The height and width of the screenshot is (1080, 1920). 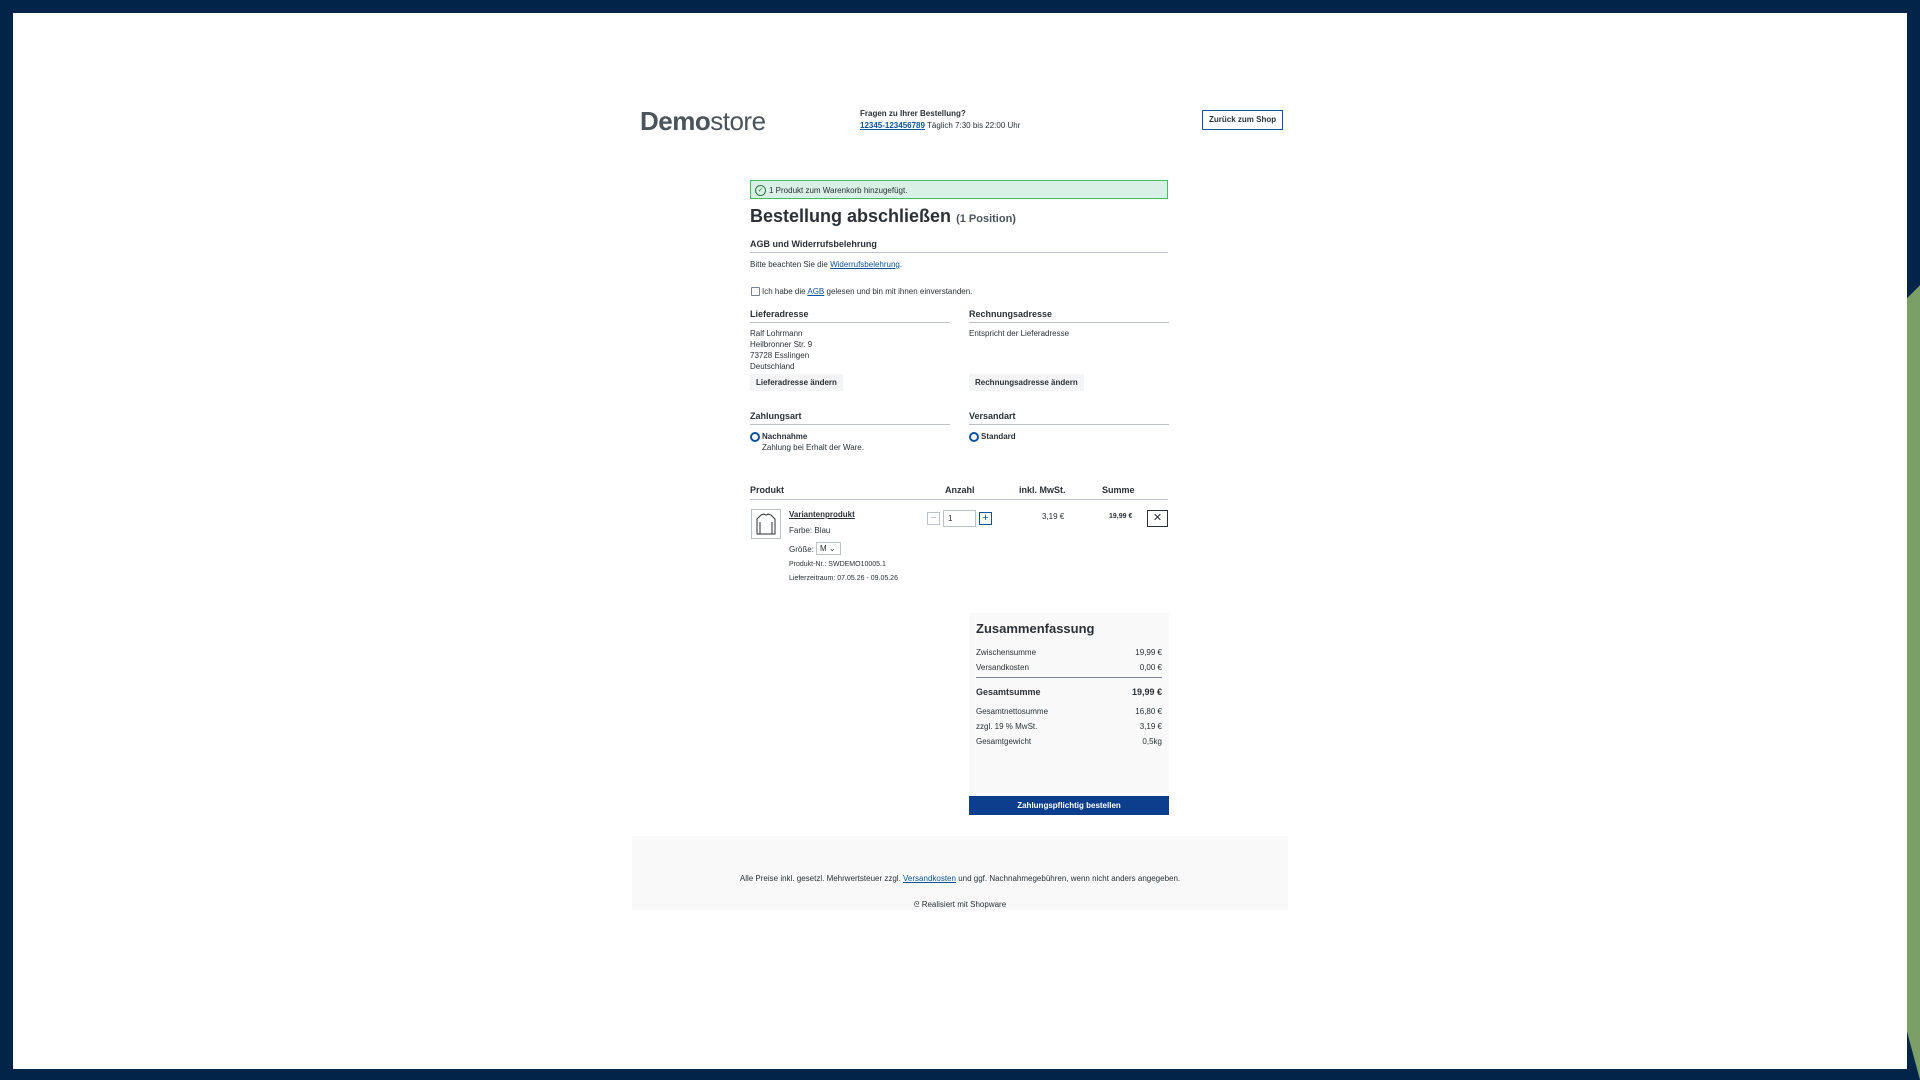 I want to click on col-total: Summe, so click(x=1118, y=490).